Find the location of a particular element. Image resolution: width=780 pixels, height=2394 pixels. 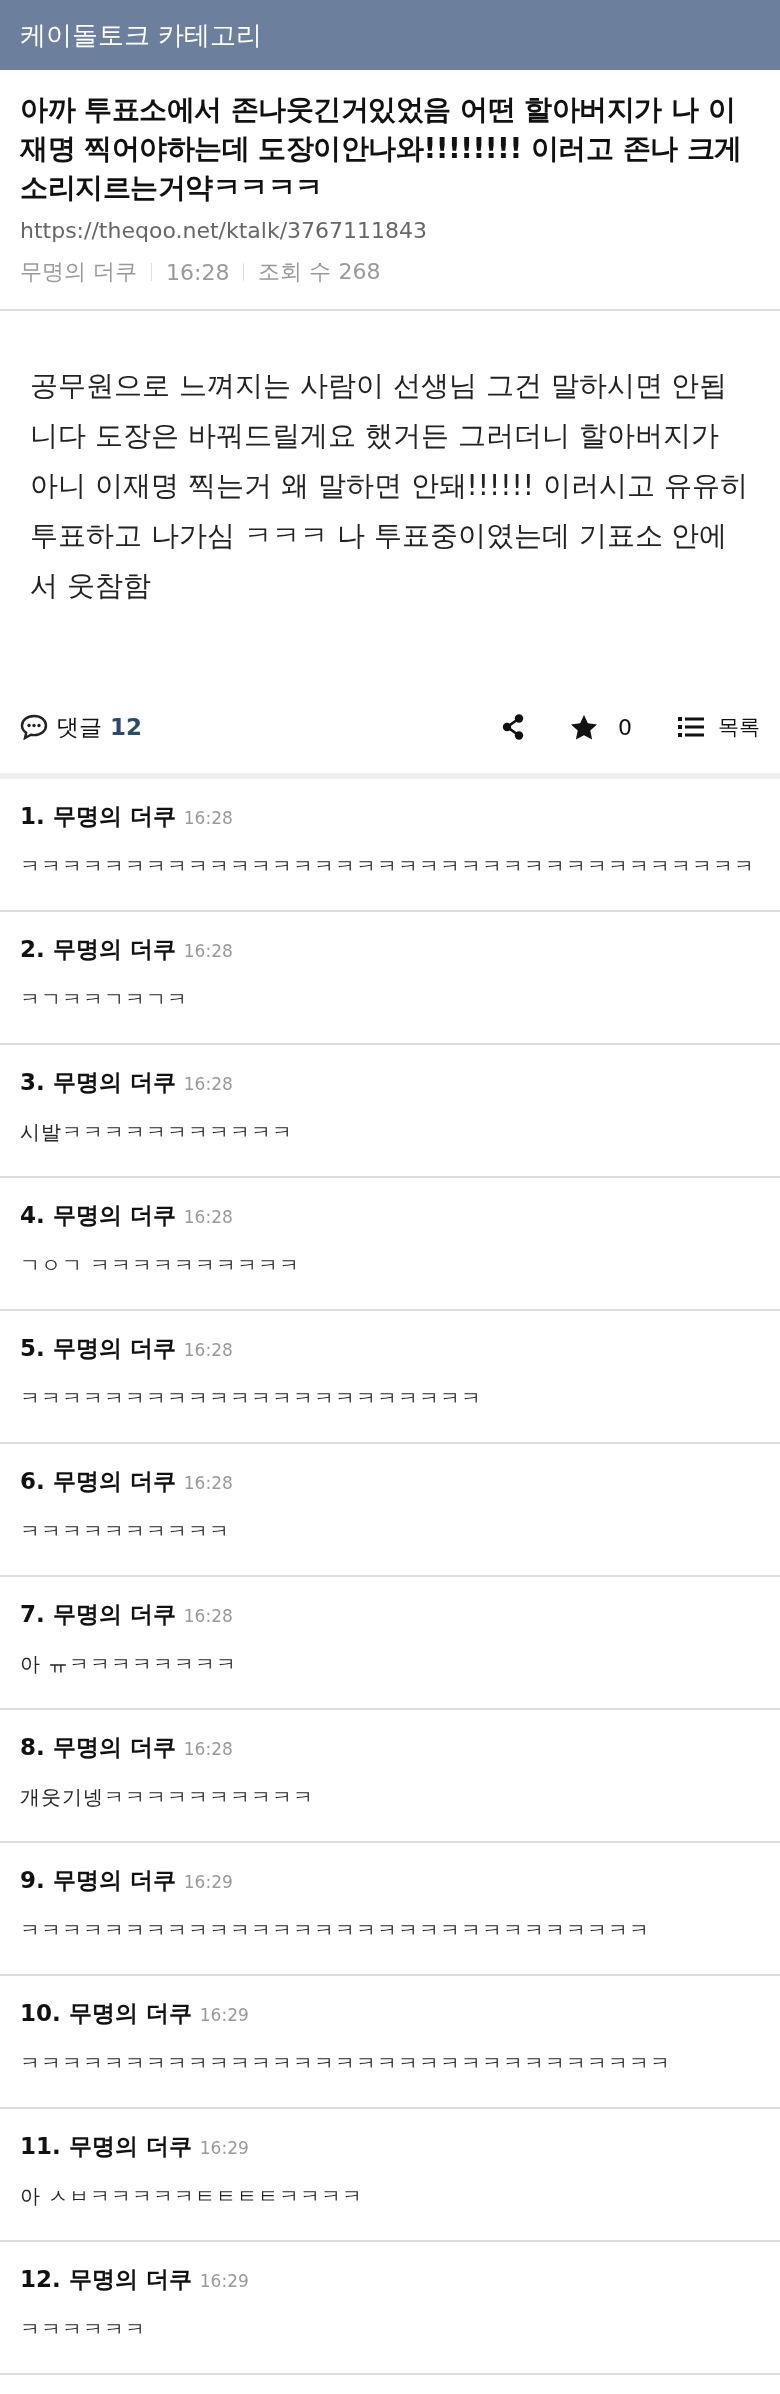

comment-count: 12 is located at coordinates (126, 727).